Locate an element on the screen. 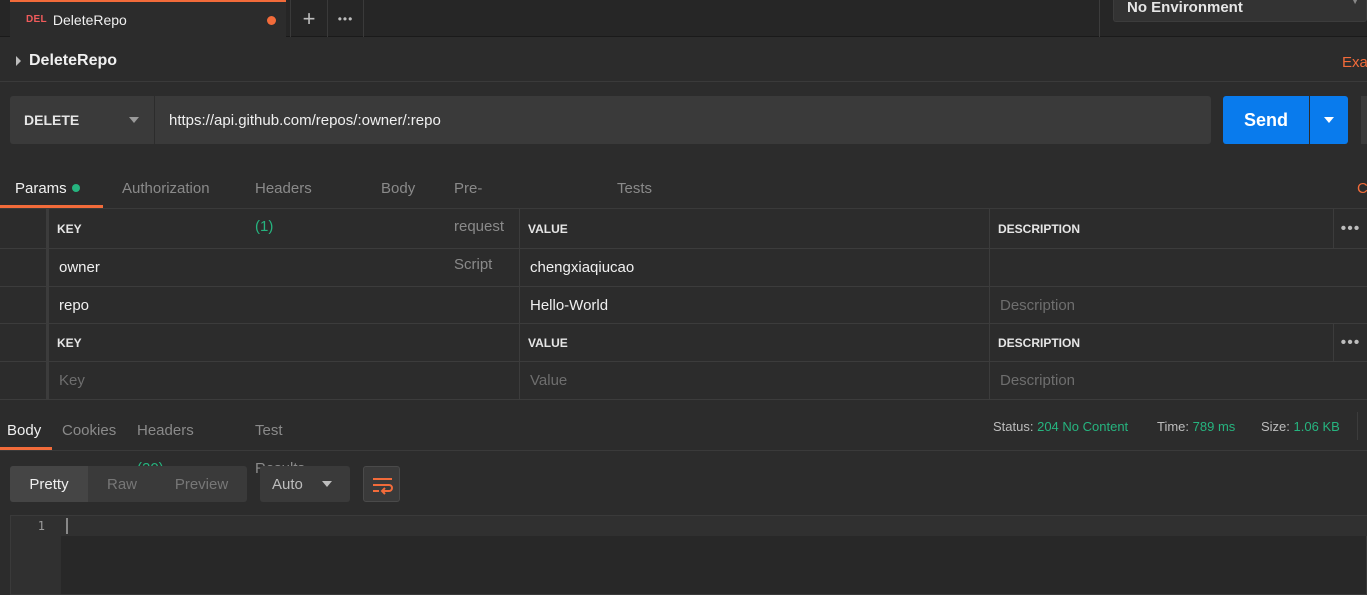  environment-selected: No Environment is located at coordinates (1185, 8).